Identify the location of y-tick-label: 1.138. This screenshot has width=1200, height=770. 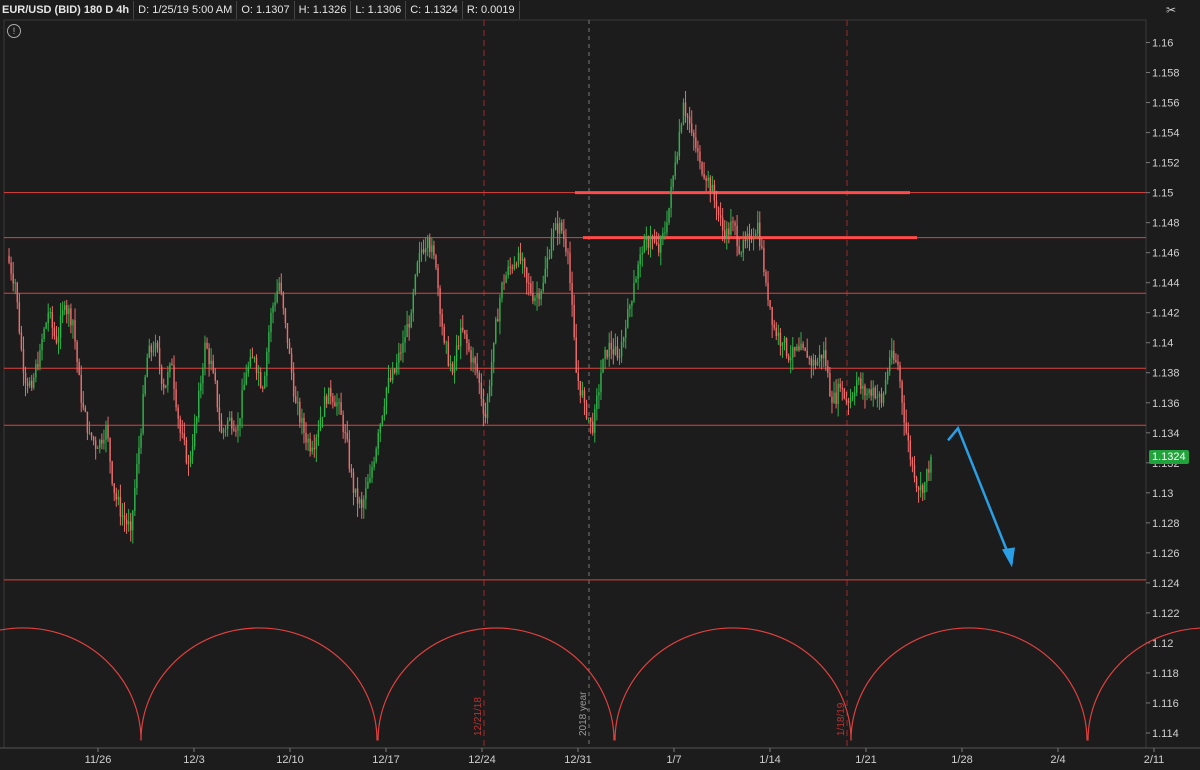
(1166, 374).